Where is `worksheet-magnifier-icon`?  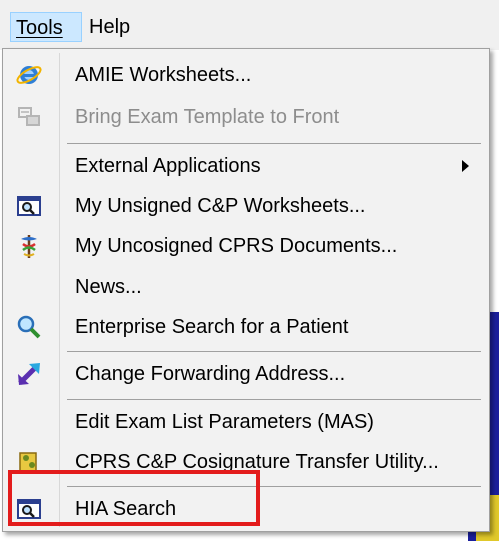 worksheet-magnifier-icon is located at coordinates (29, 206).